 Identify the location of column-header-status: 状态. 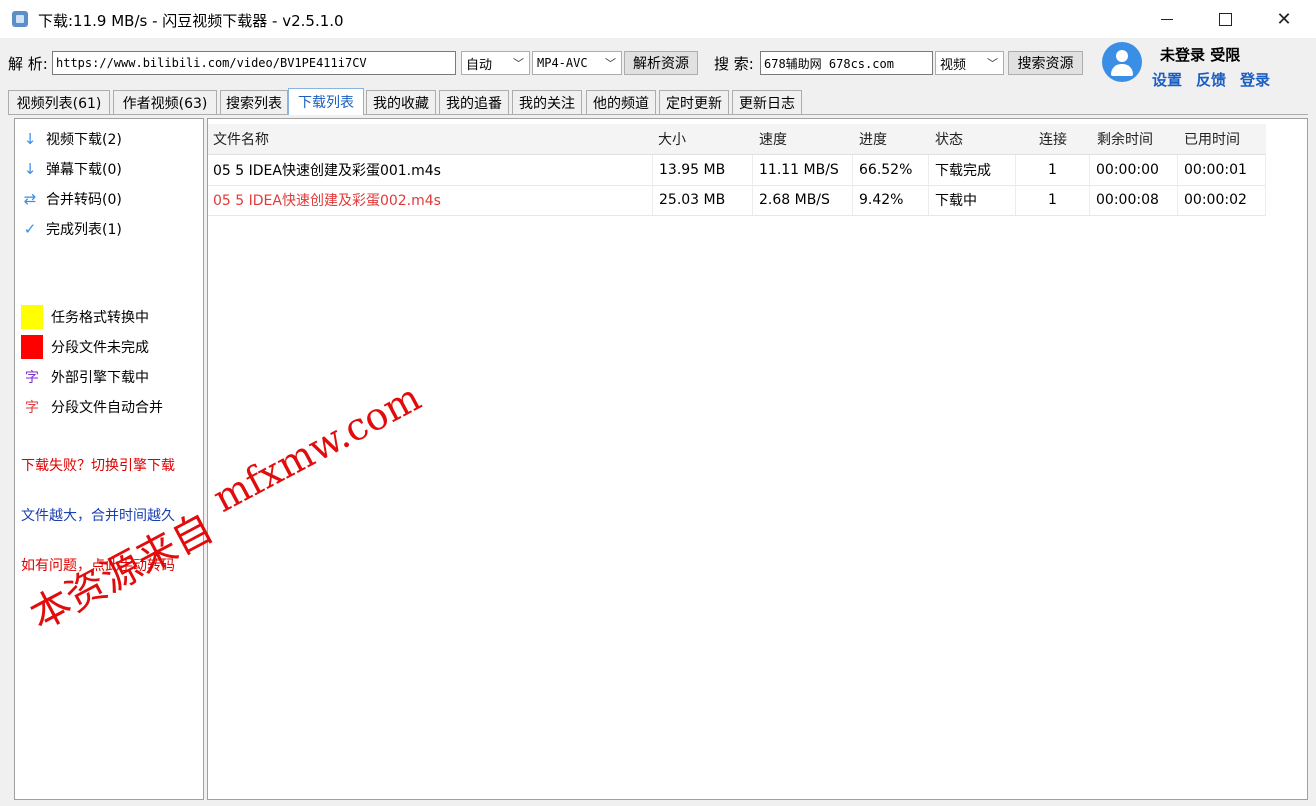
(949, 139).